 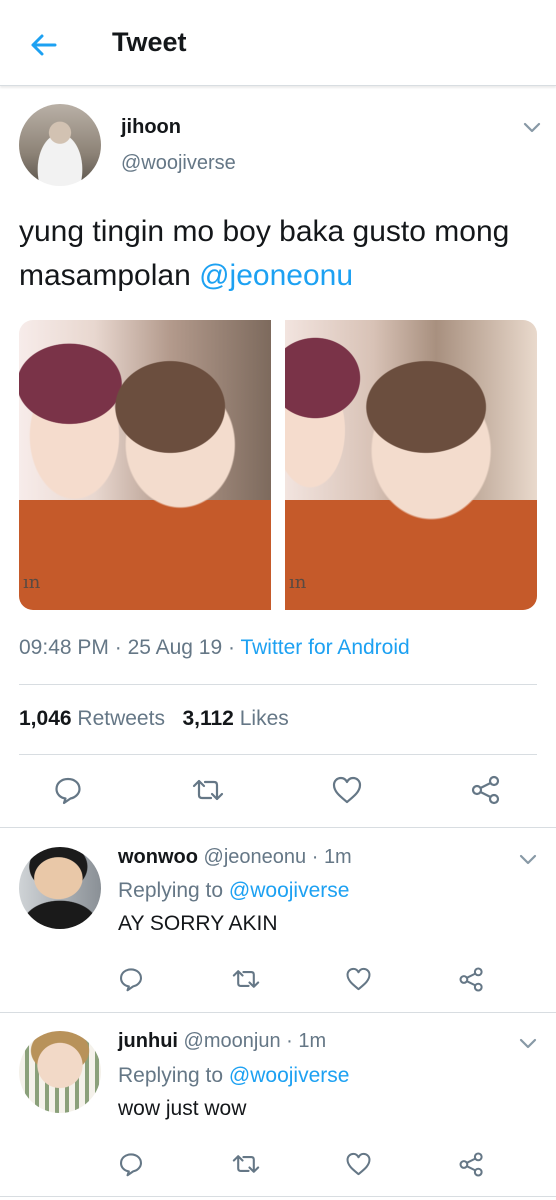 I want to click on arrow-left-icon, so click(x=44, y=45).